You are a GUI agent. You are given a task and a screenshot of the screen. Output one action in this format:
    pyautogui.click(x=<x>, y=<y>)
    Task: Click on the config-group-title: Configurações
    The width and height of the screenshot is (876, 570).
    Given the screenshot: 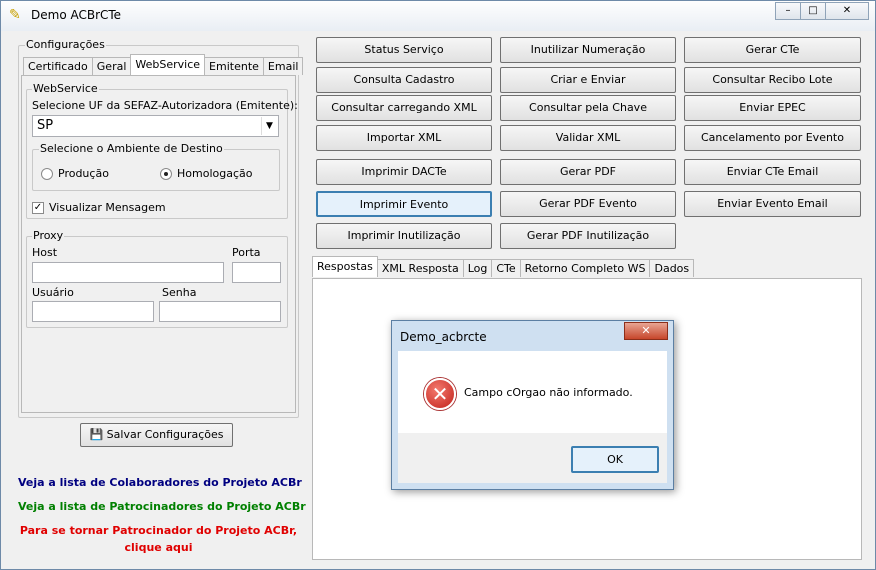 What is the action you would take?
    pyautogui.click(x=65, y=44)
    